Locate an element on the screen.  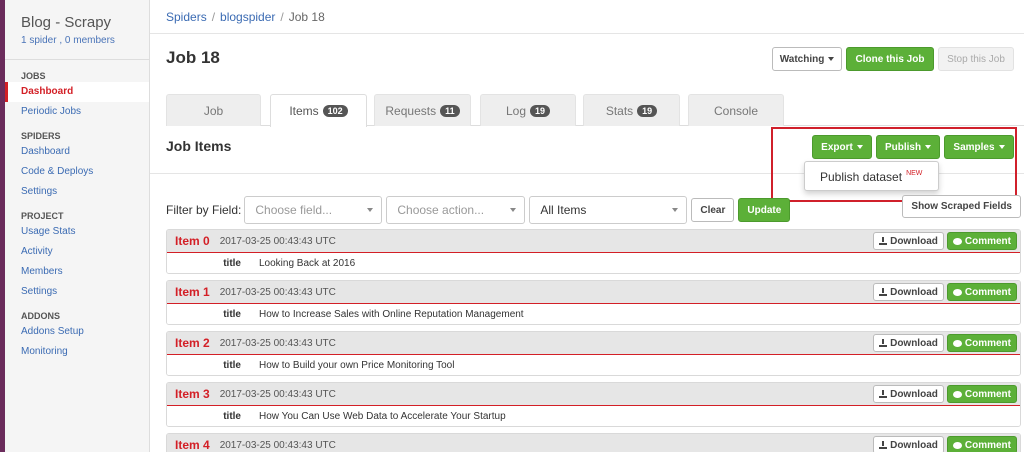
field-value: Looking Back at 2016 is located at coordinates (307, 263).